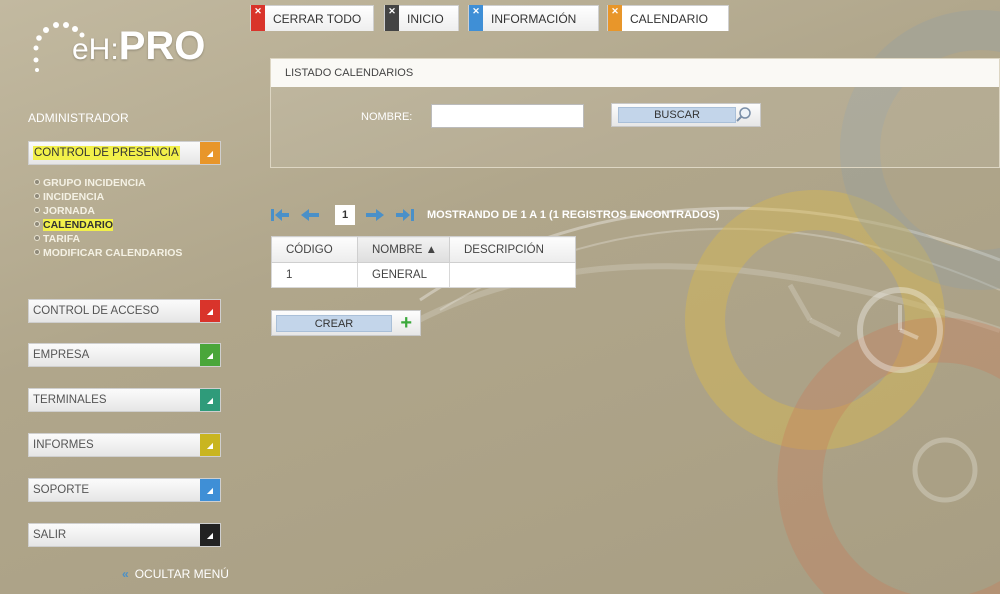 The width and height of the screenshot is (1000, 594). What do you see at coordinates (139, 46) in the screenshot?
I see `logo-text: eH:PRO` at bounding box center [139, 46].